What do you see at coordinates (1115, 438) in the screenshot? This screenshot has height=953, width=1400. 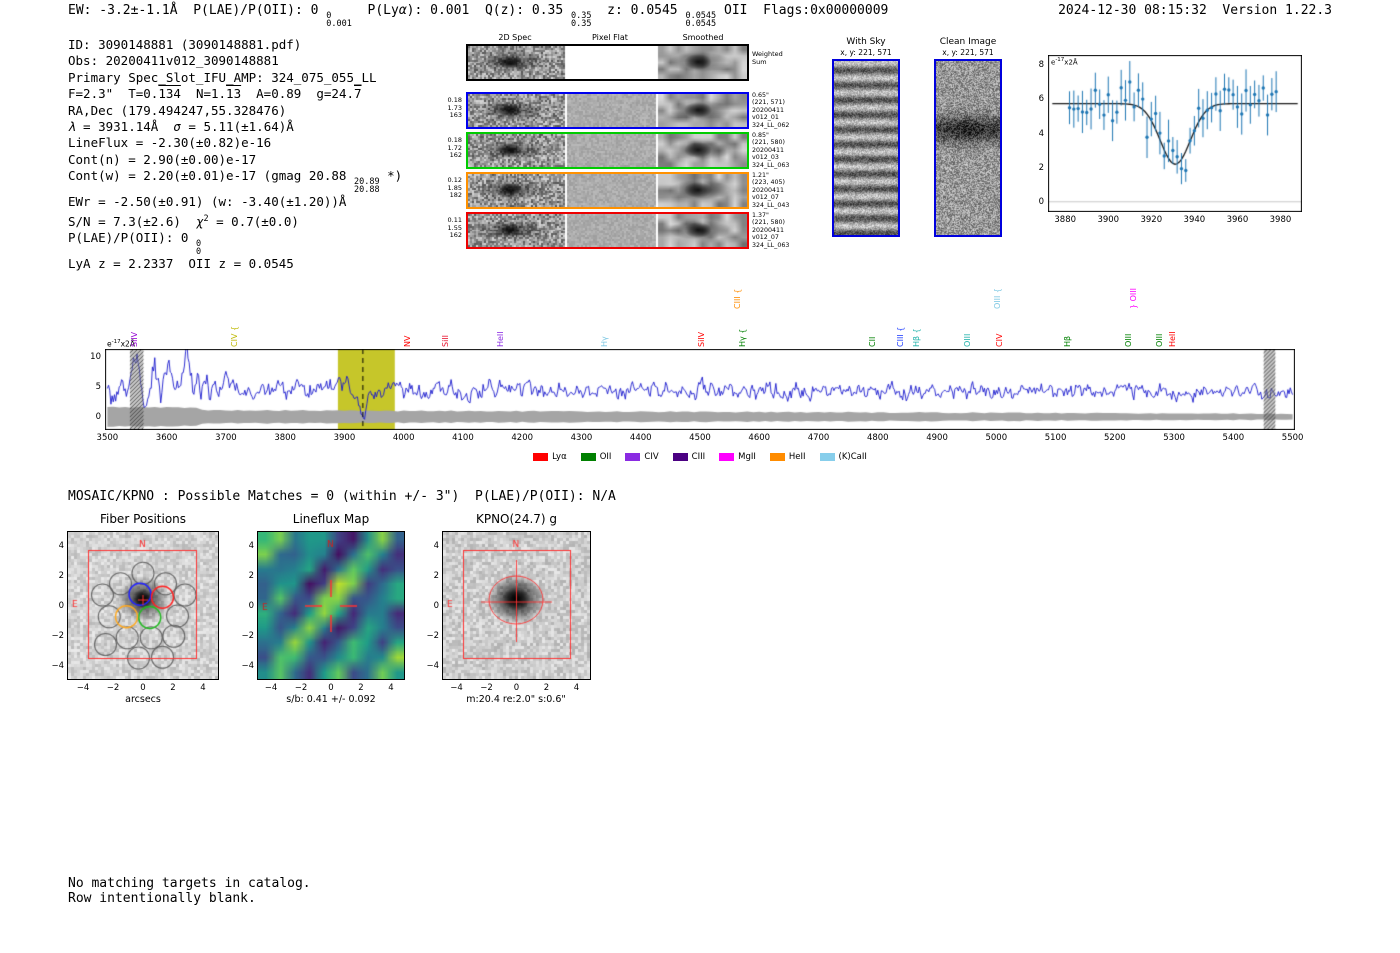 I see `spectrum-x-tick-label: 5200` at bounding box center [1115, 438].